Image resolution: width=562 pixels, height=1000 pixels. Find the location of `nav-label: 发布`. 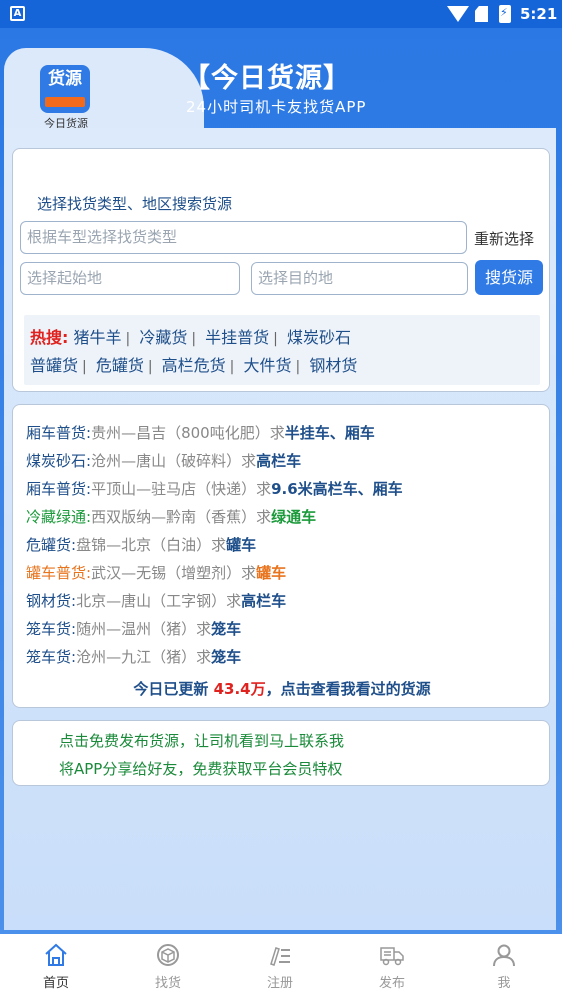

nav-label: 发布 is located at coordinates (391, 983).